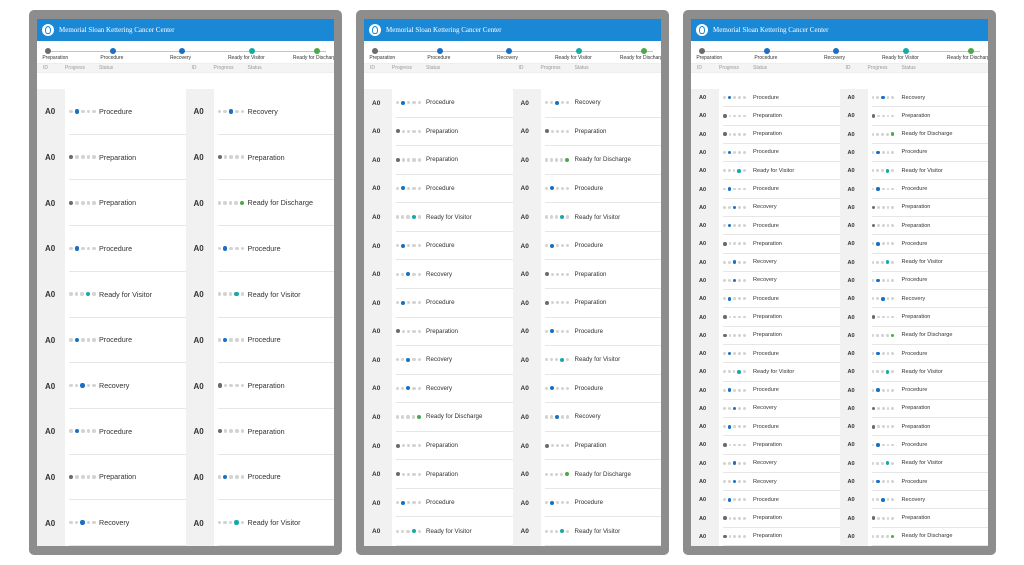 The width and height of the screenshot is (1024, 565). Describe the element at coordinates (839, 51) in the screenshot. I see `legend-track` at that location.